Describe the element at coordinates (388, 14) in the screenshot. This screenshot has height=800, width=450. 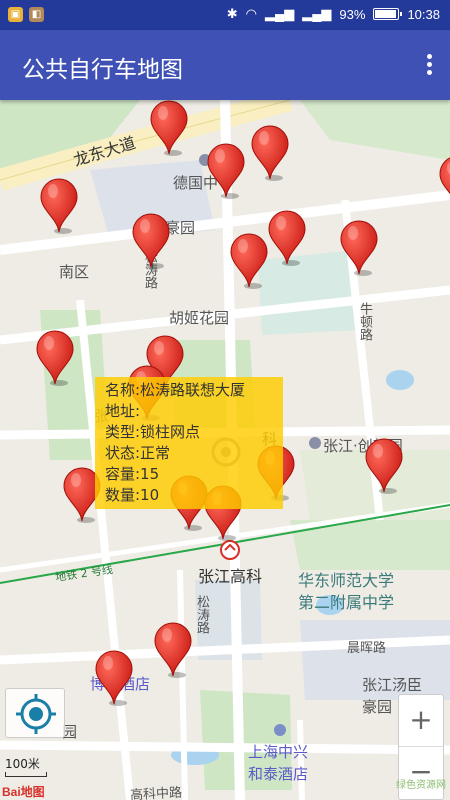
I see `battery-icon` at that location.